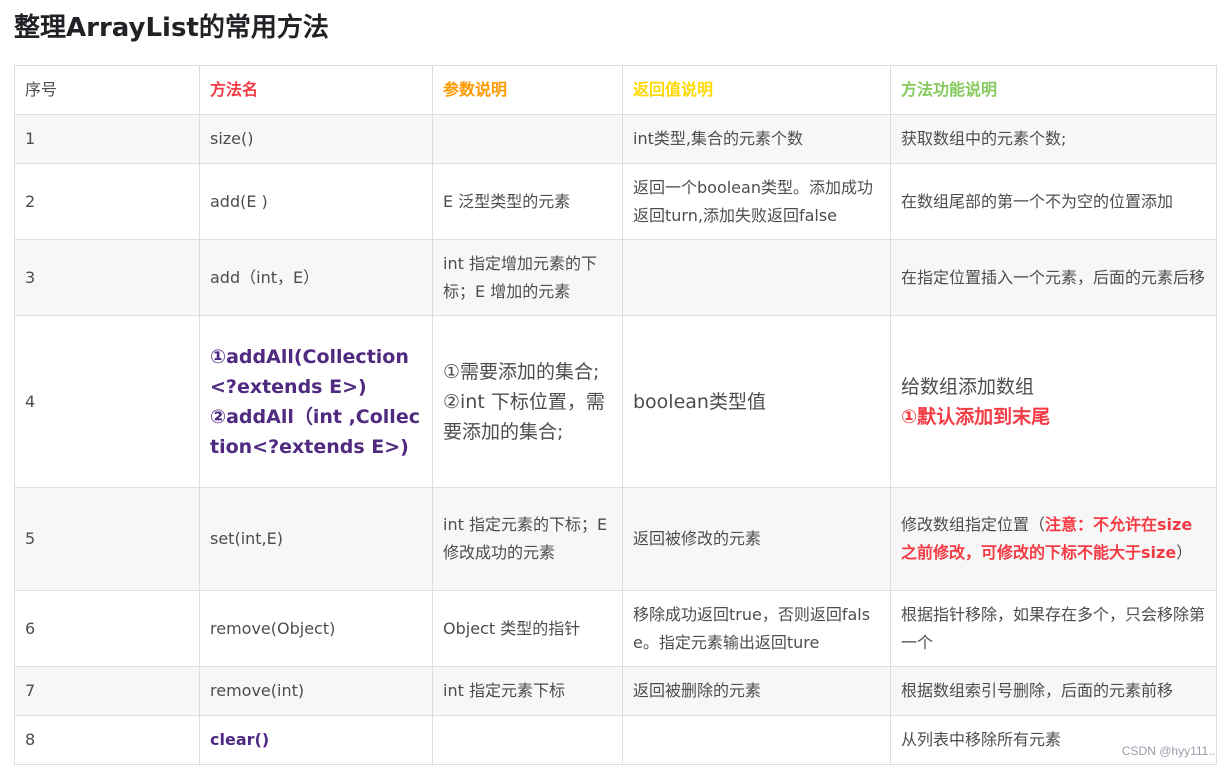 The height and width of the screenshot is (766, 1225). I want to click on table-row: 8 clear() 从列表中移除所有元素, so click(615, 740).